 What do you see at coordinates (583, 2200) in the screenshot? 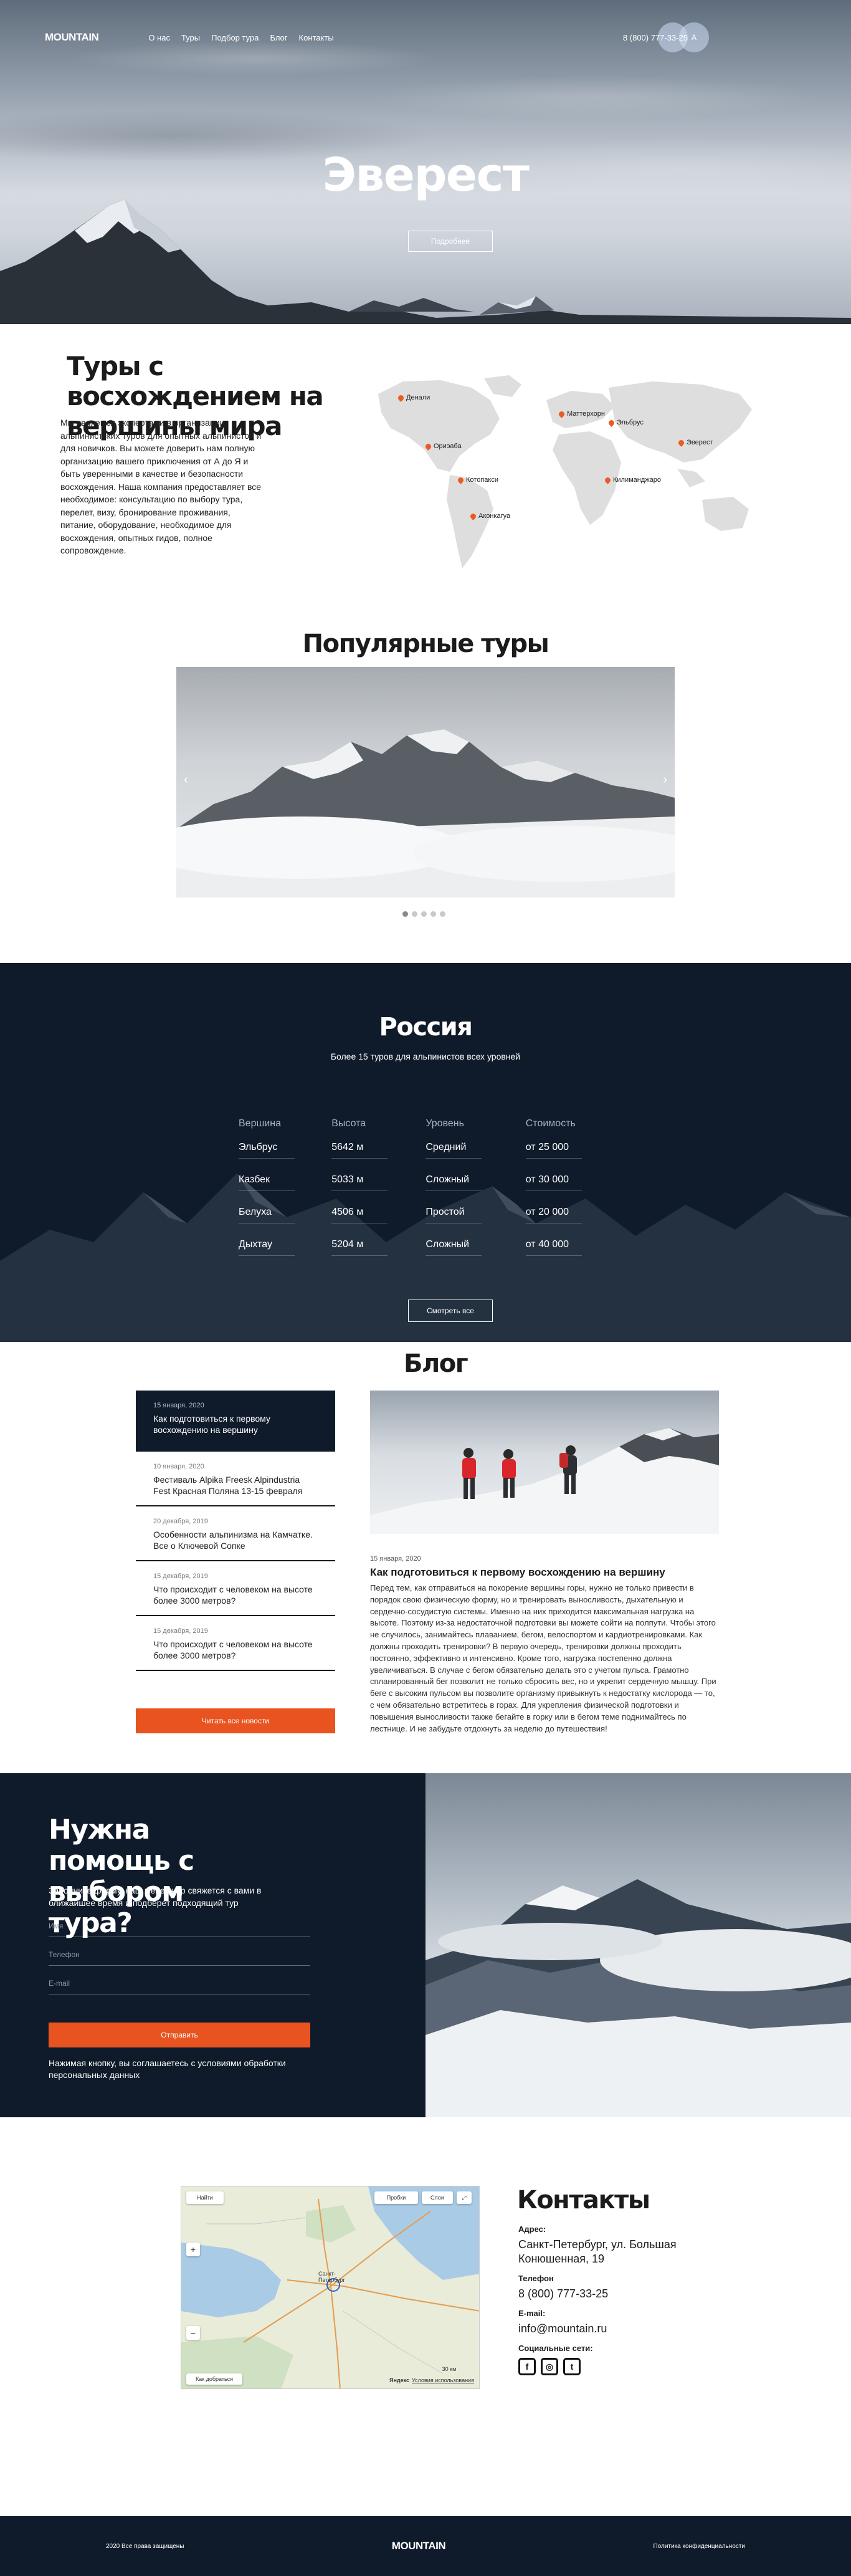
I see `contacts-title: Контакты` at bounding box center [583, 2200].